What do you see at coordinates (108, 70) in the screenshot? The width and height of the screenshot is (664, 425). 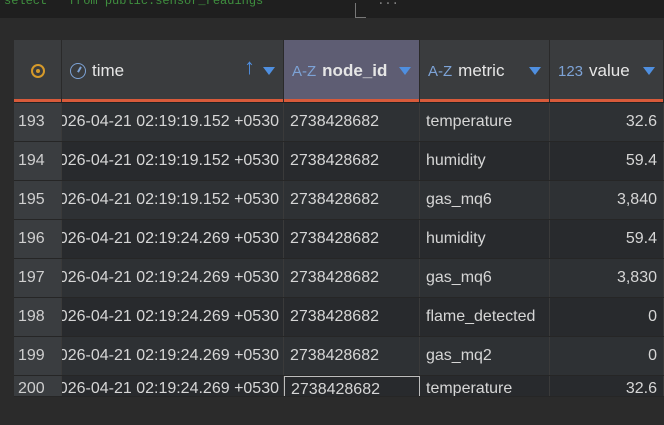 I see `column-header-label: time` at bounding box center [108, 70].